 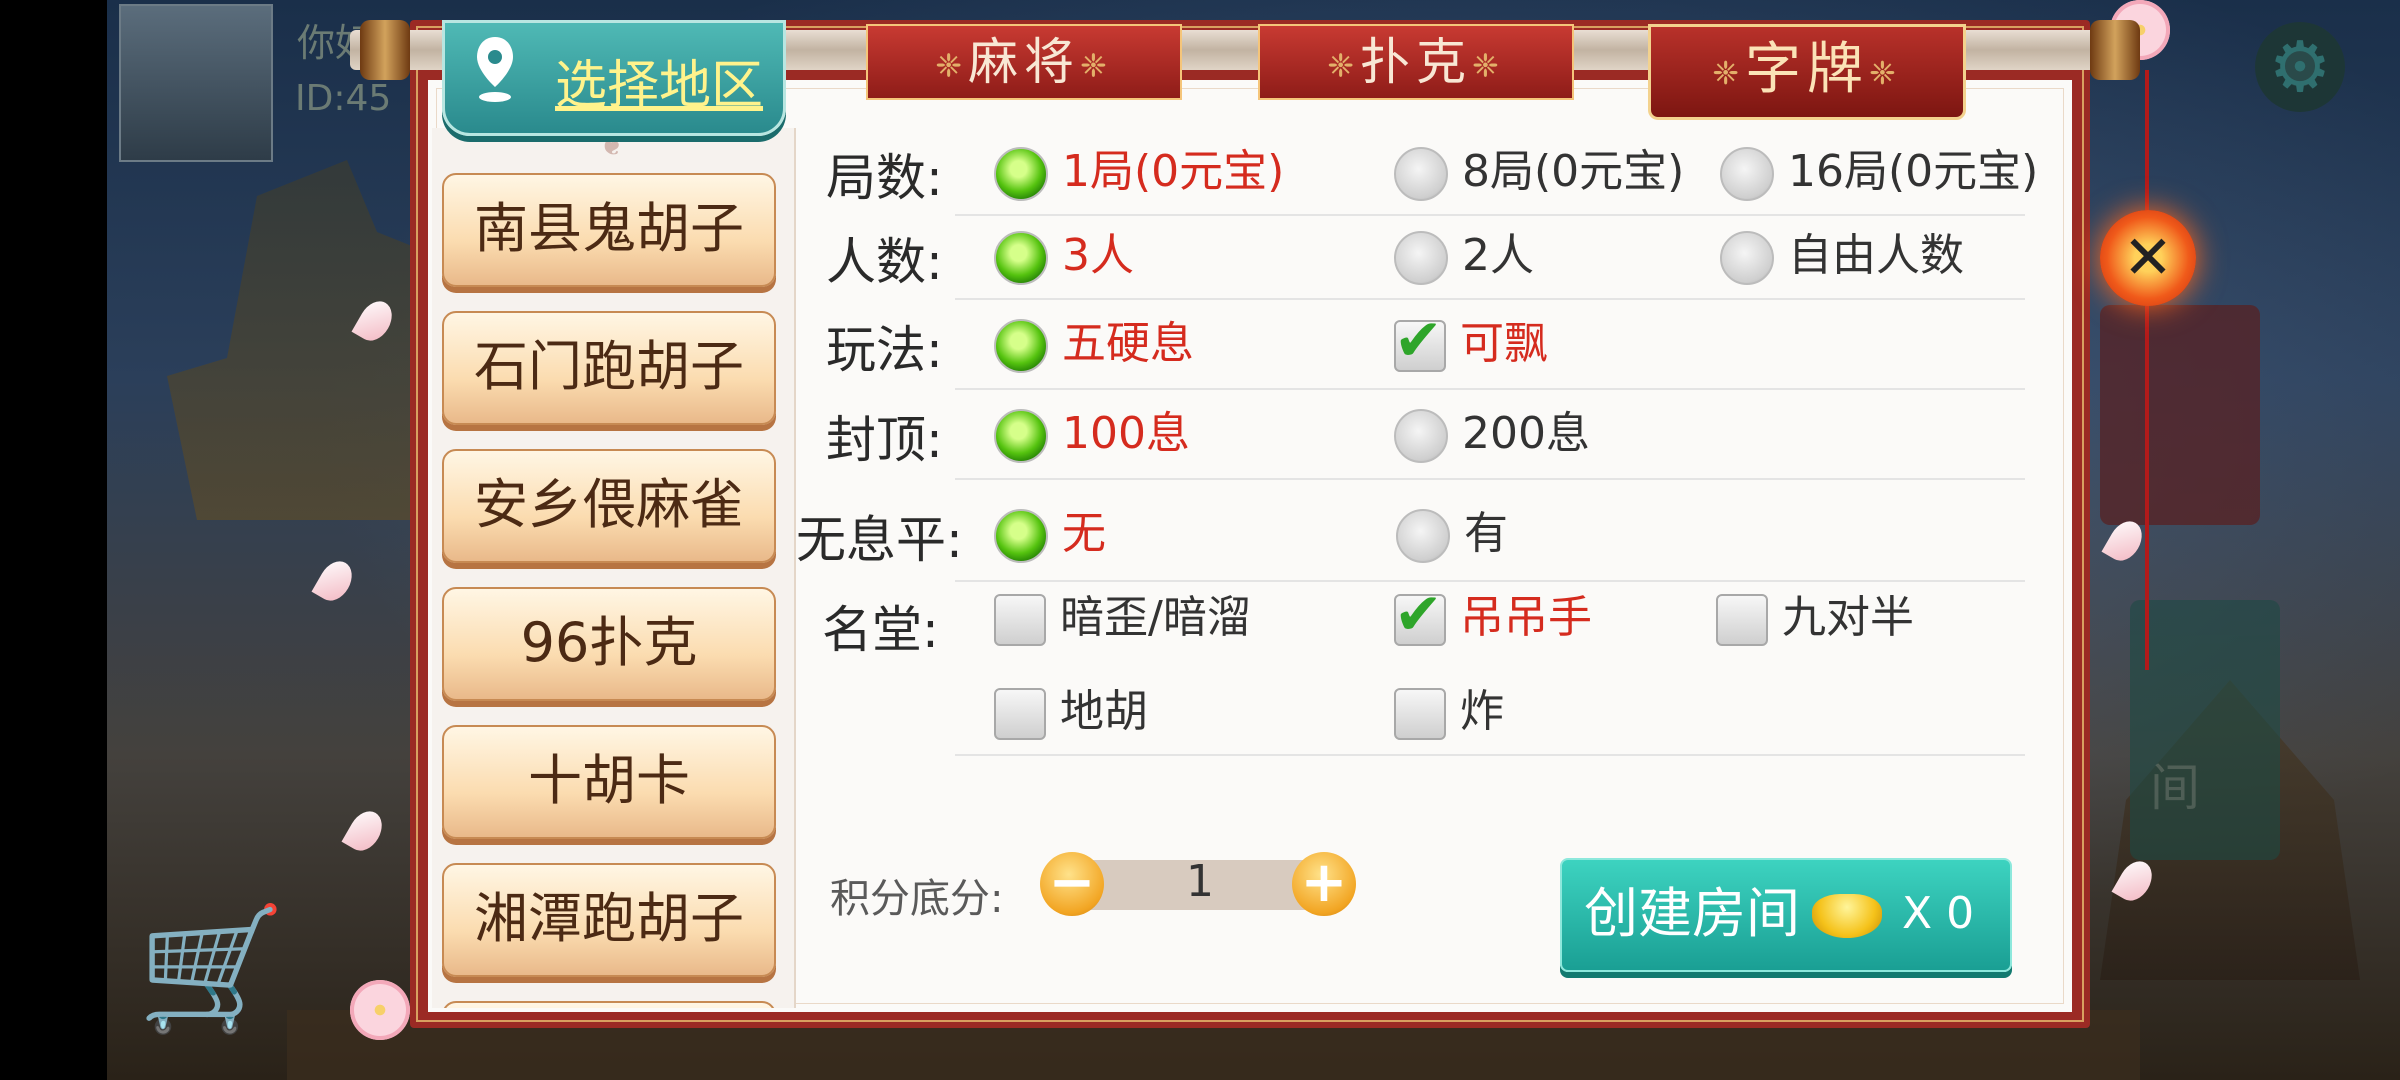 I want to click on option-text: 1局(0元宝), so click(x=1173, y=171).